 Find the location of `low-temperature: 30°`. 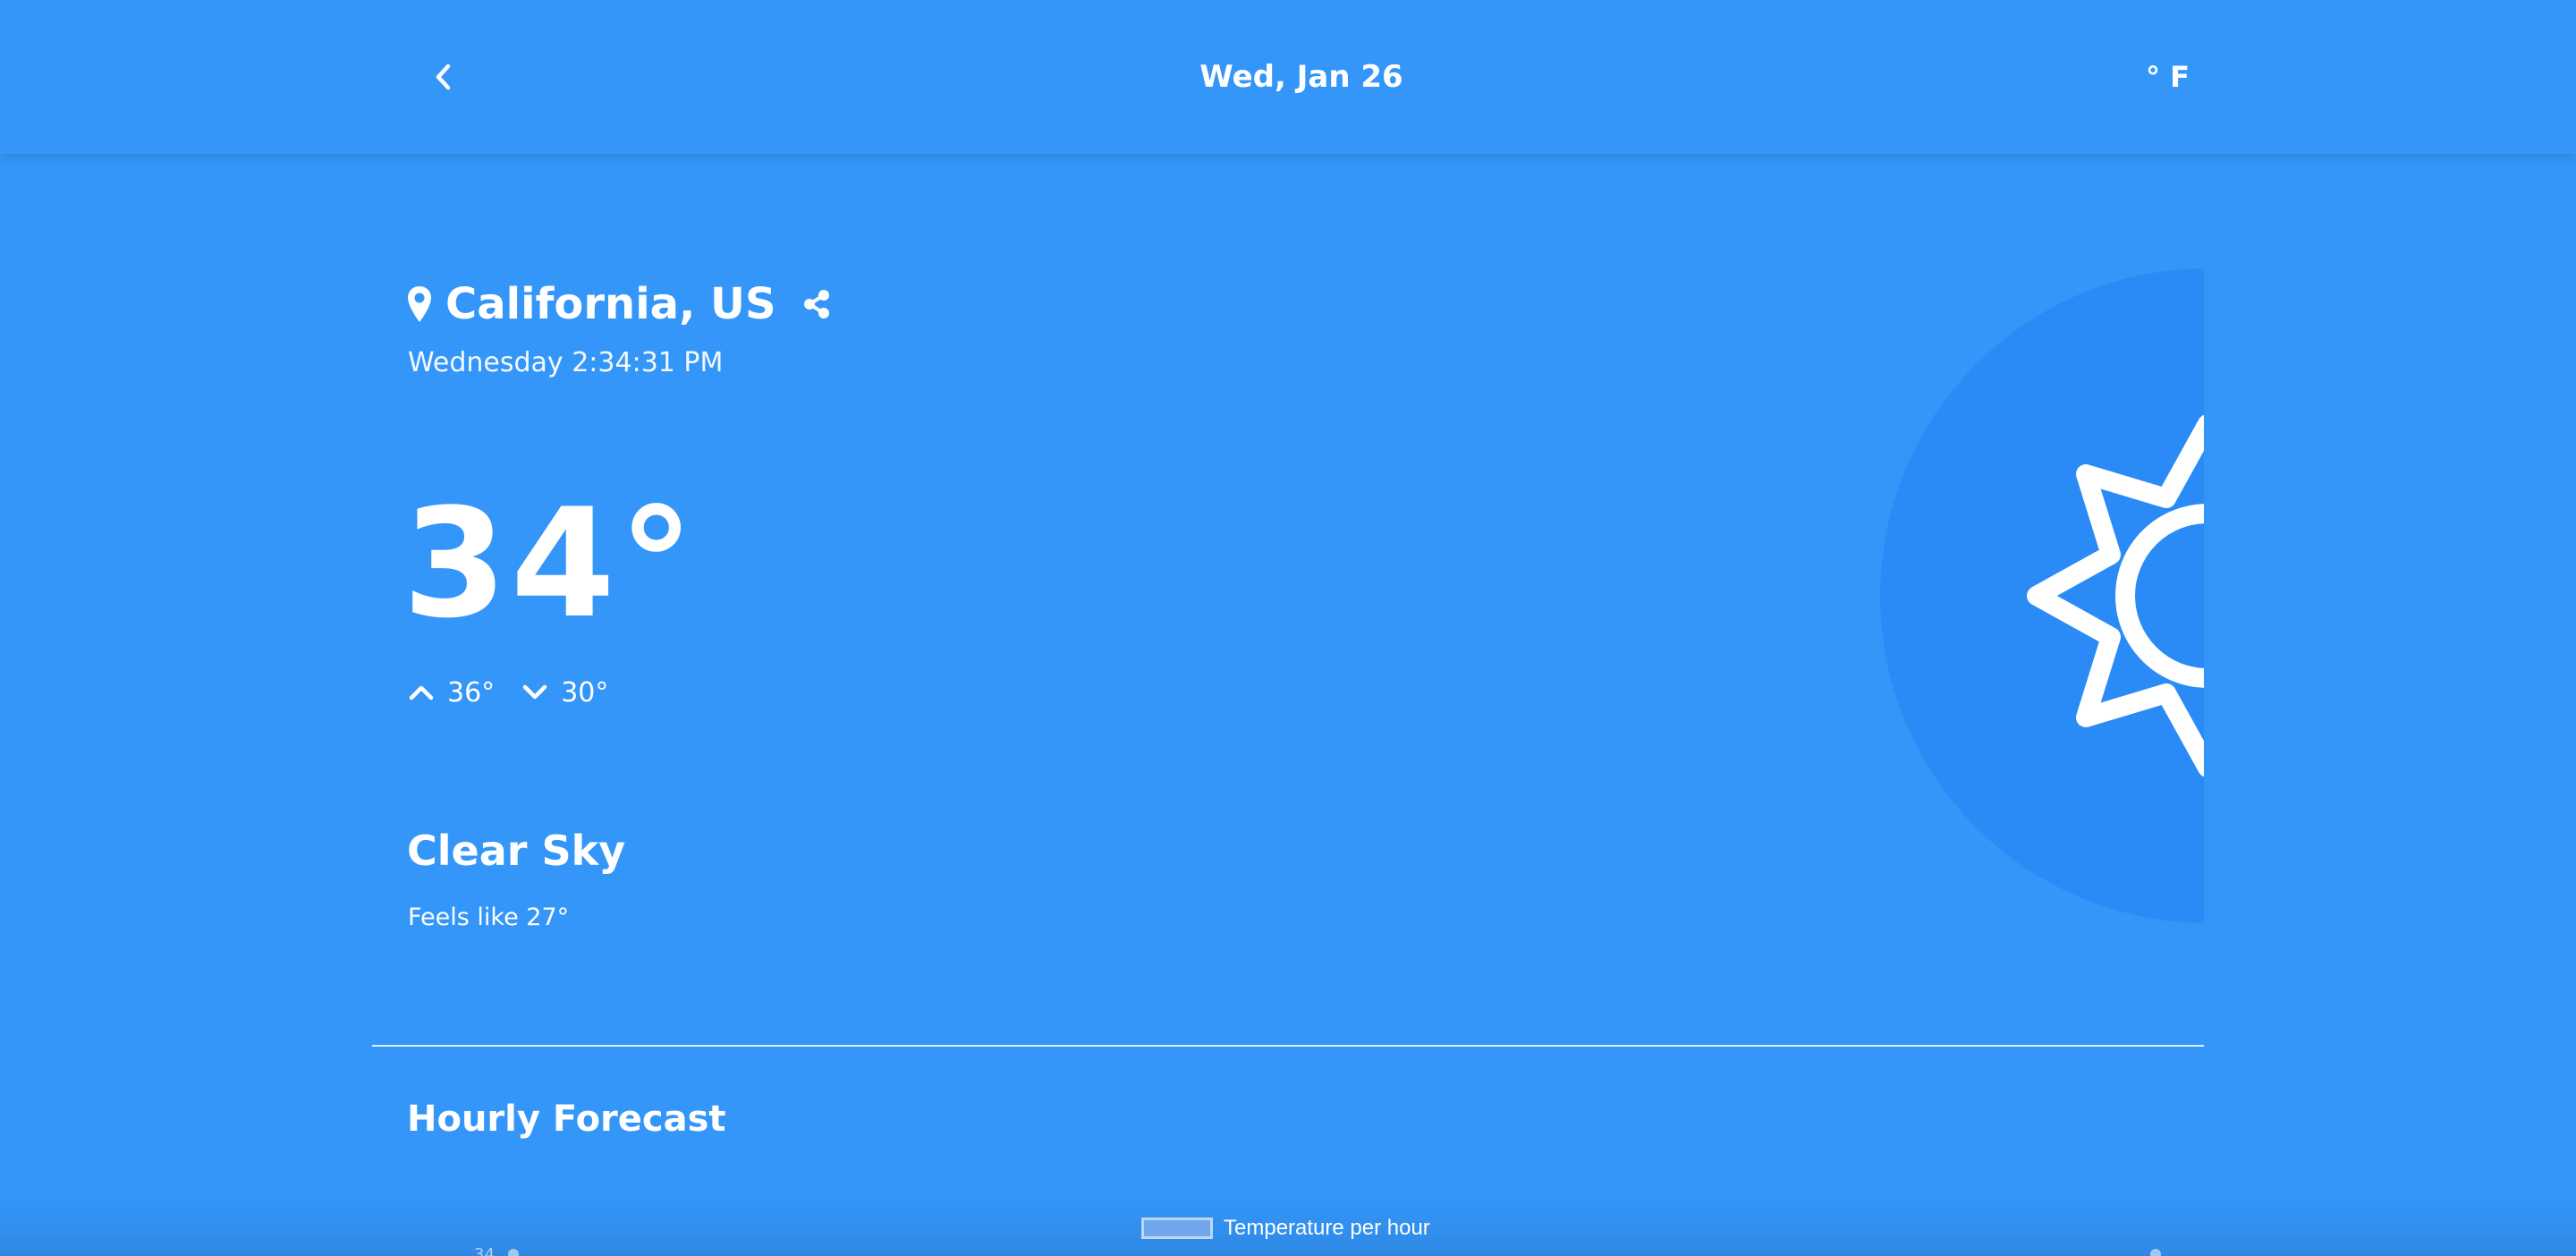

low-temperature: 30° is located at coordinates (585, 693).